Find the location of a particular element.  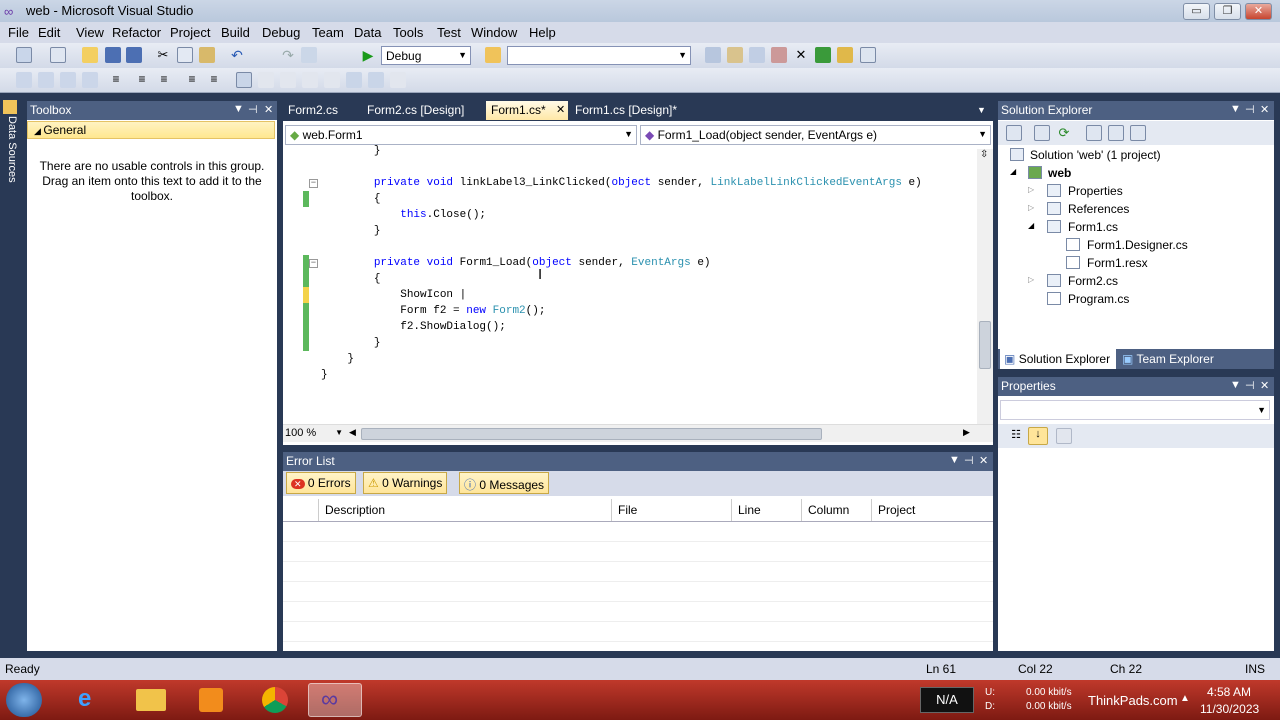

column-header-project: Project is located at coordinates (932, 510).